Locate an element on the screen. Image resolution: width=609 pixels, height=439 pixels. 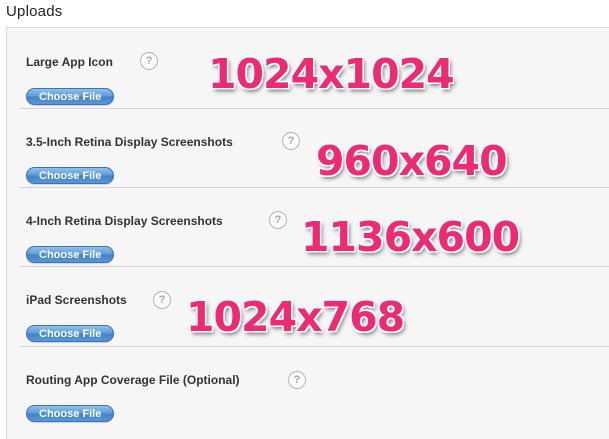
section-title: Uploads is located at coordinates (34, 11).